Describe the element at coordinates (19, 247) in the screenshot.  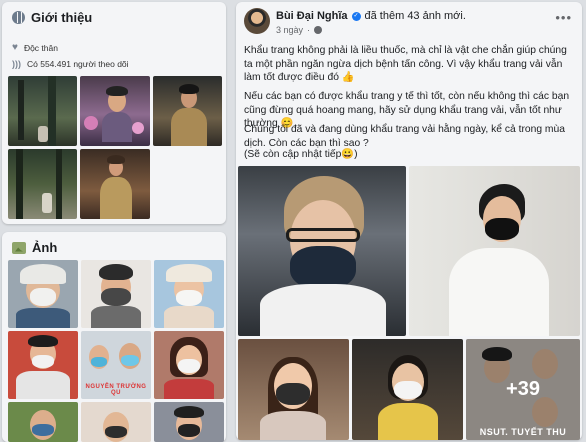
I see `photo-icon` at that location.